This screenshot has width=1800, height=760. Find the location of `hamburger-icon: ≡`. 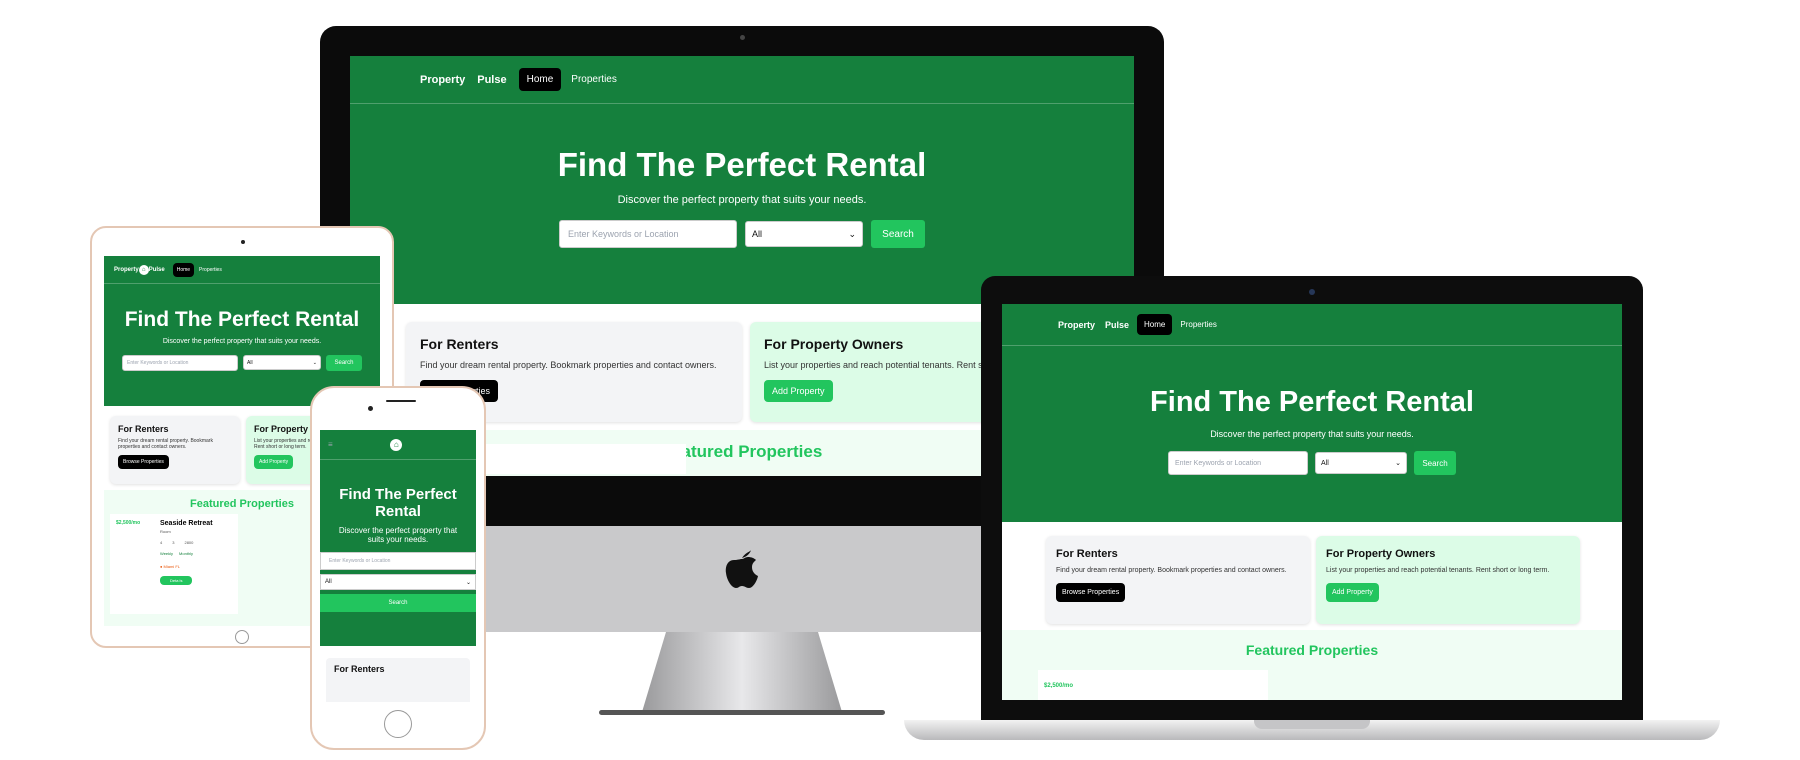

hamburger-icon: ≡ is located at coordinates (330, 444).